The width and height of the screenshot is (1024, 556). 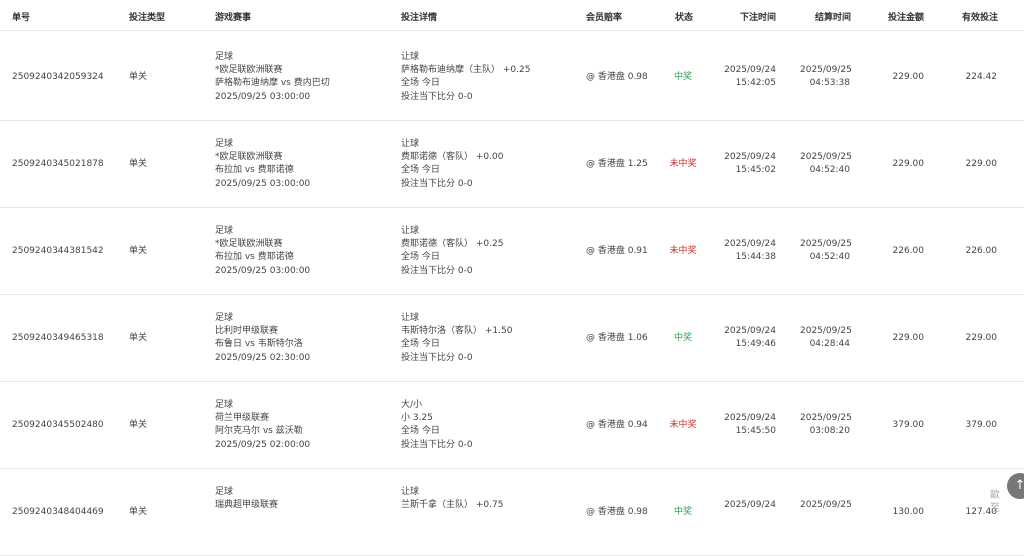 What do you see at coordinates (981, 77) in the screenshot?
I see `valid-amount-valid: 224.42` at bounding box center [981, 77].